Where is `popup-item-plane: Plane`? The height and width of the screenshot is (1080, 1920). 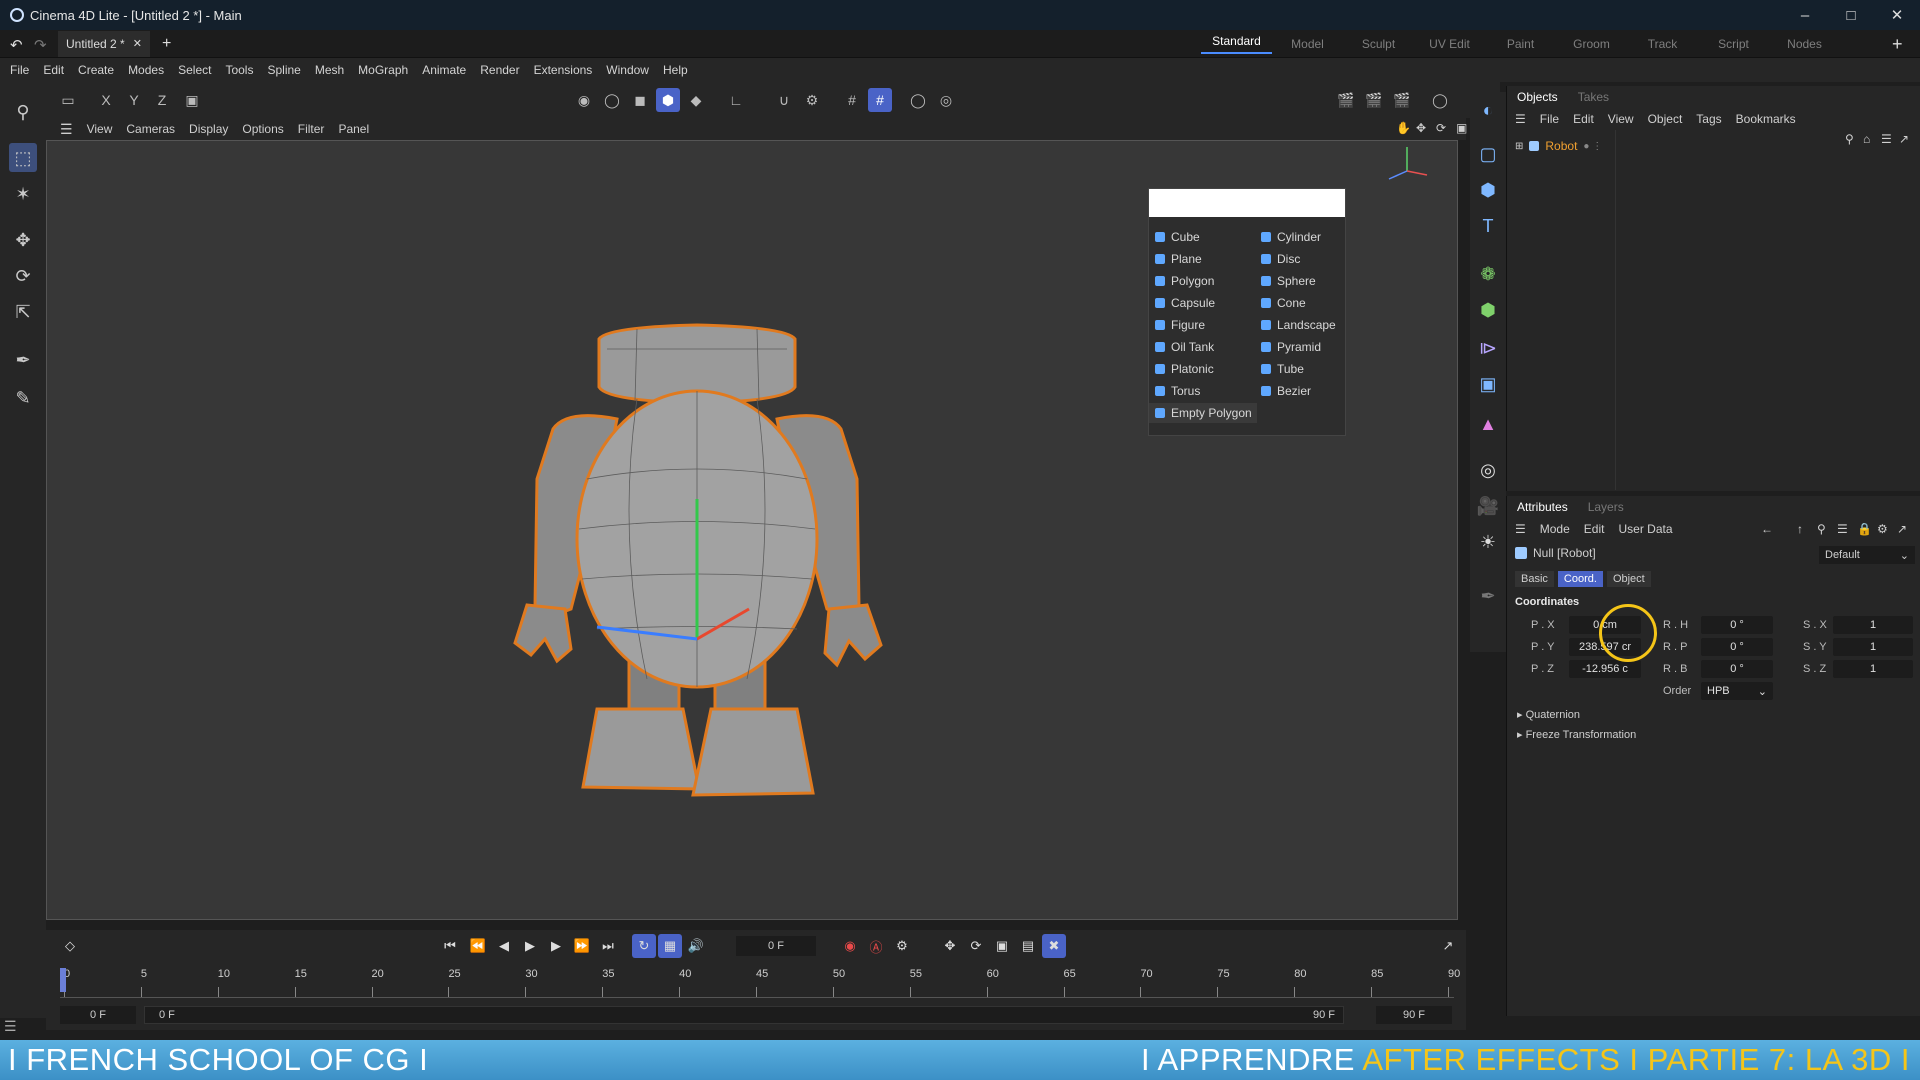 popup-item-plane: Plane is located at coordinates (1175, 259).